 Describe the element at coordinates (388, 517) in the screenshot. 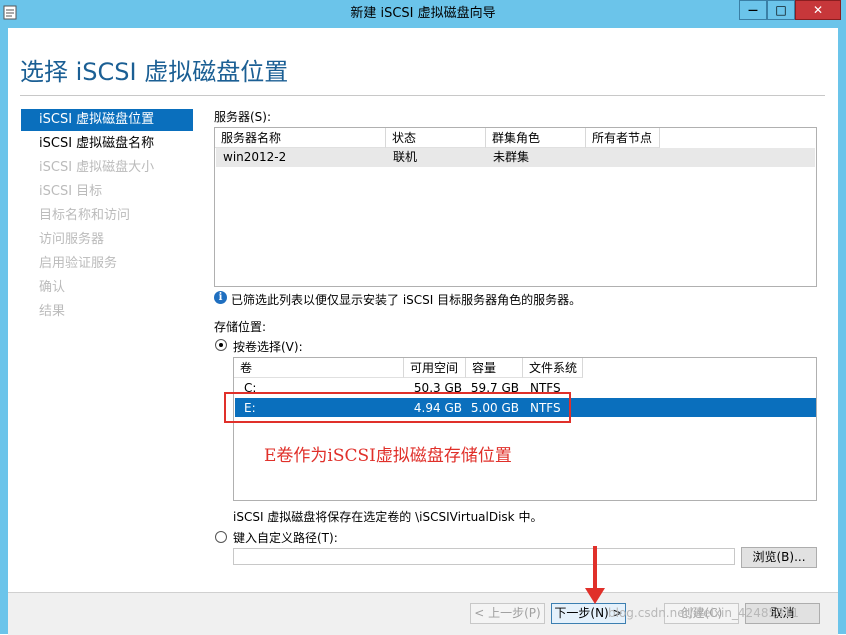

I see `save-location-note: iSCSI 虚拟磁盘将保存在选定卷的 \iSCSIVirtualDisk 中。` at that location.